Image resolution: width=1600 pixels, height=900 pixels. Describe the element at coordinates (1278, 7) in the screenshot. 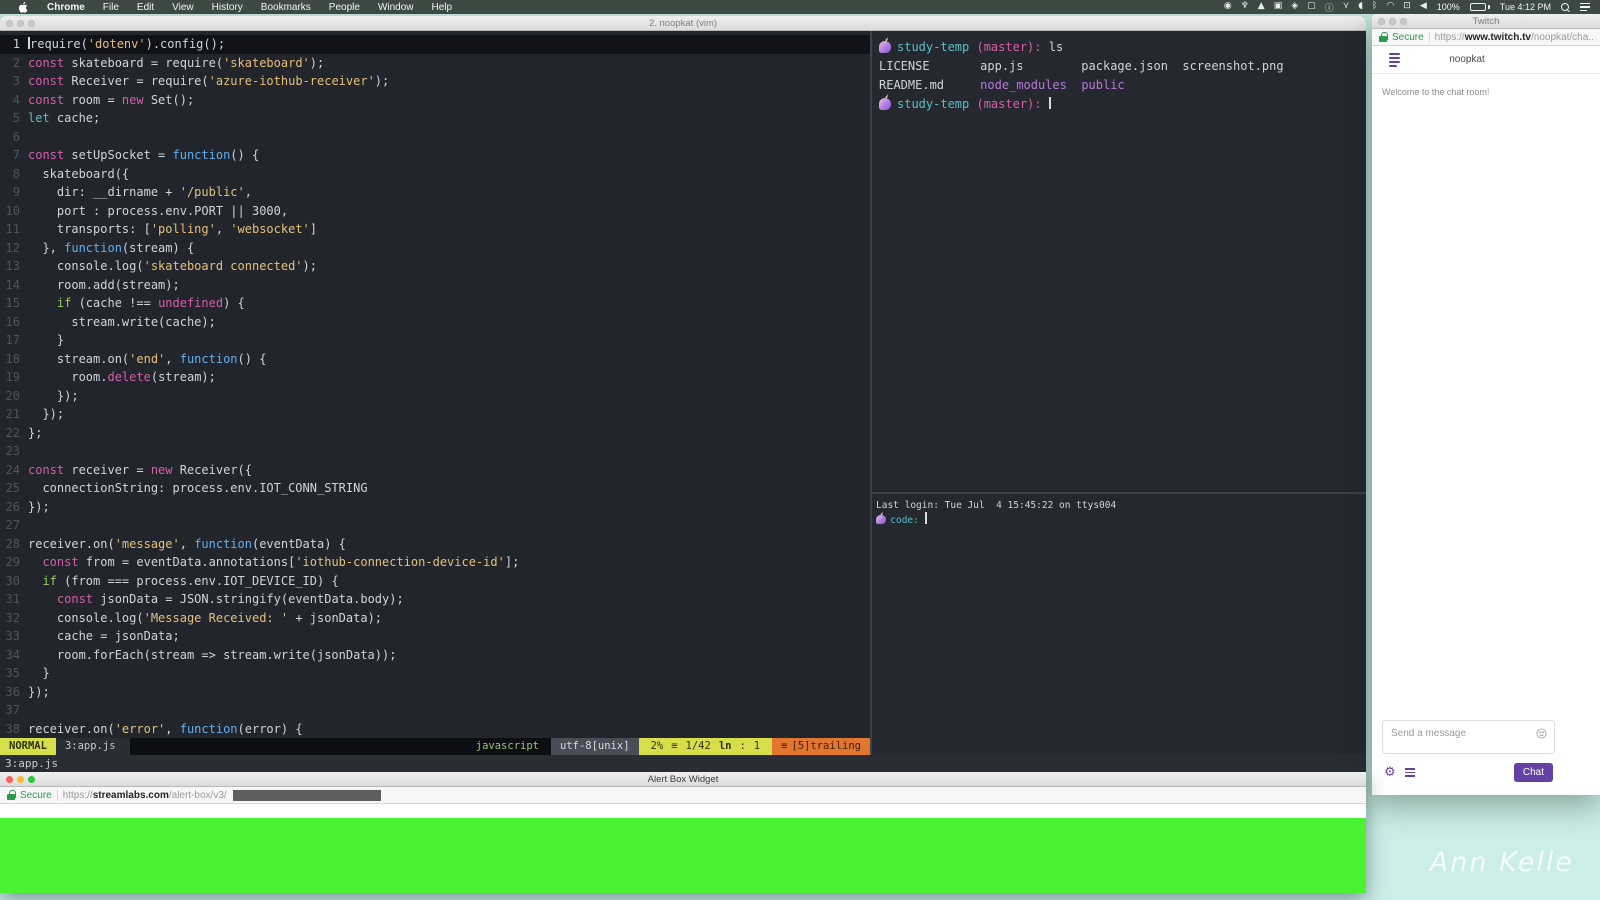

I see `menu-status-icon: ▣` at that location.